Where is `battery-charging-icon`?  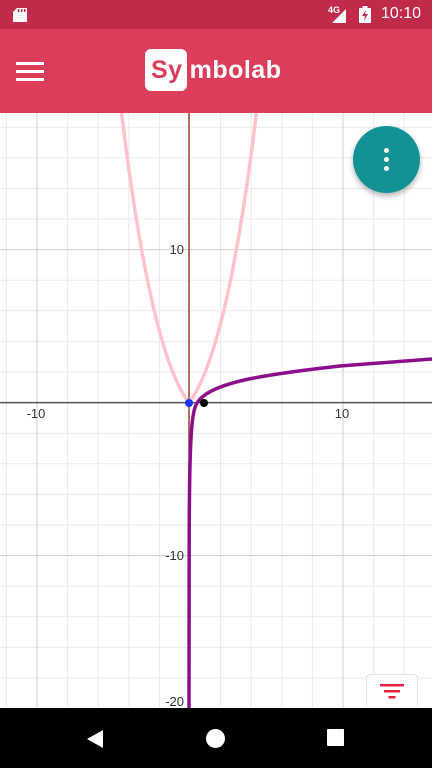 battery-charging-icon is located at coordinates (365, 14).